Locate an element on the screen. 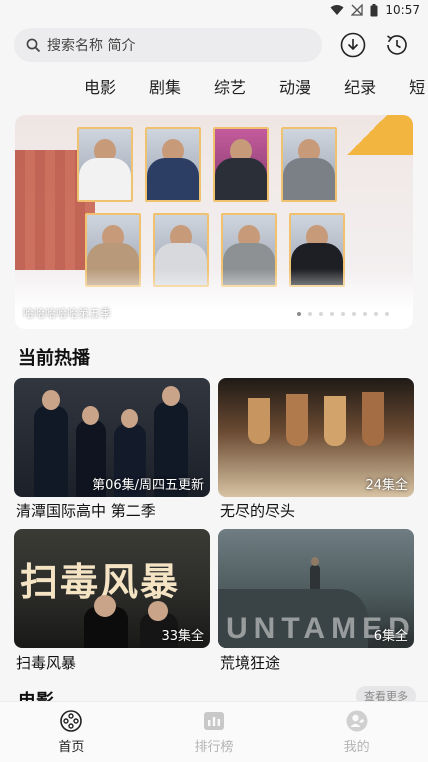 The image size is (428, 762). bottom-nav: 首页 排行榜 我的 is located at coordinates (214, 731).